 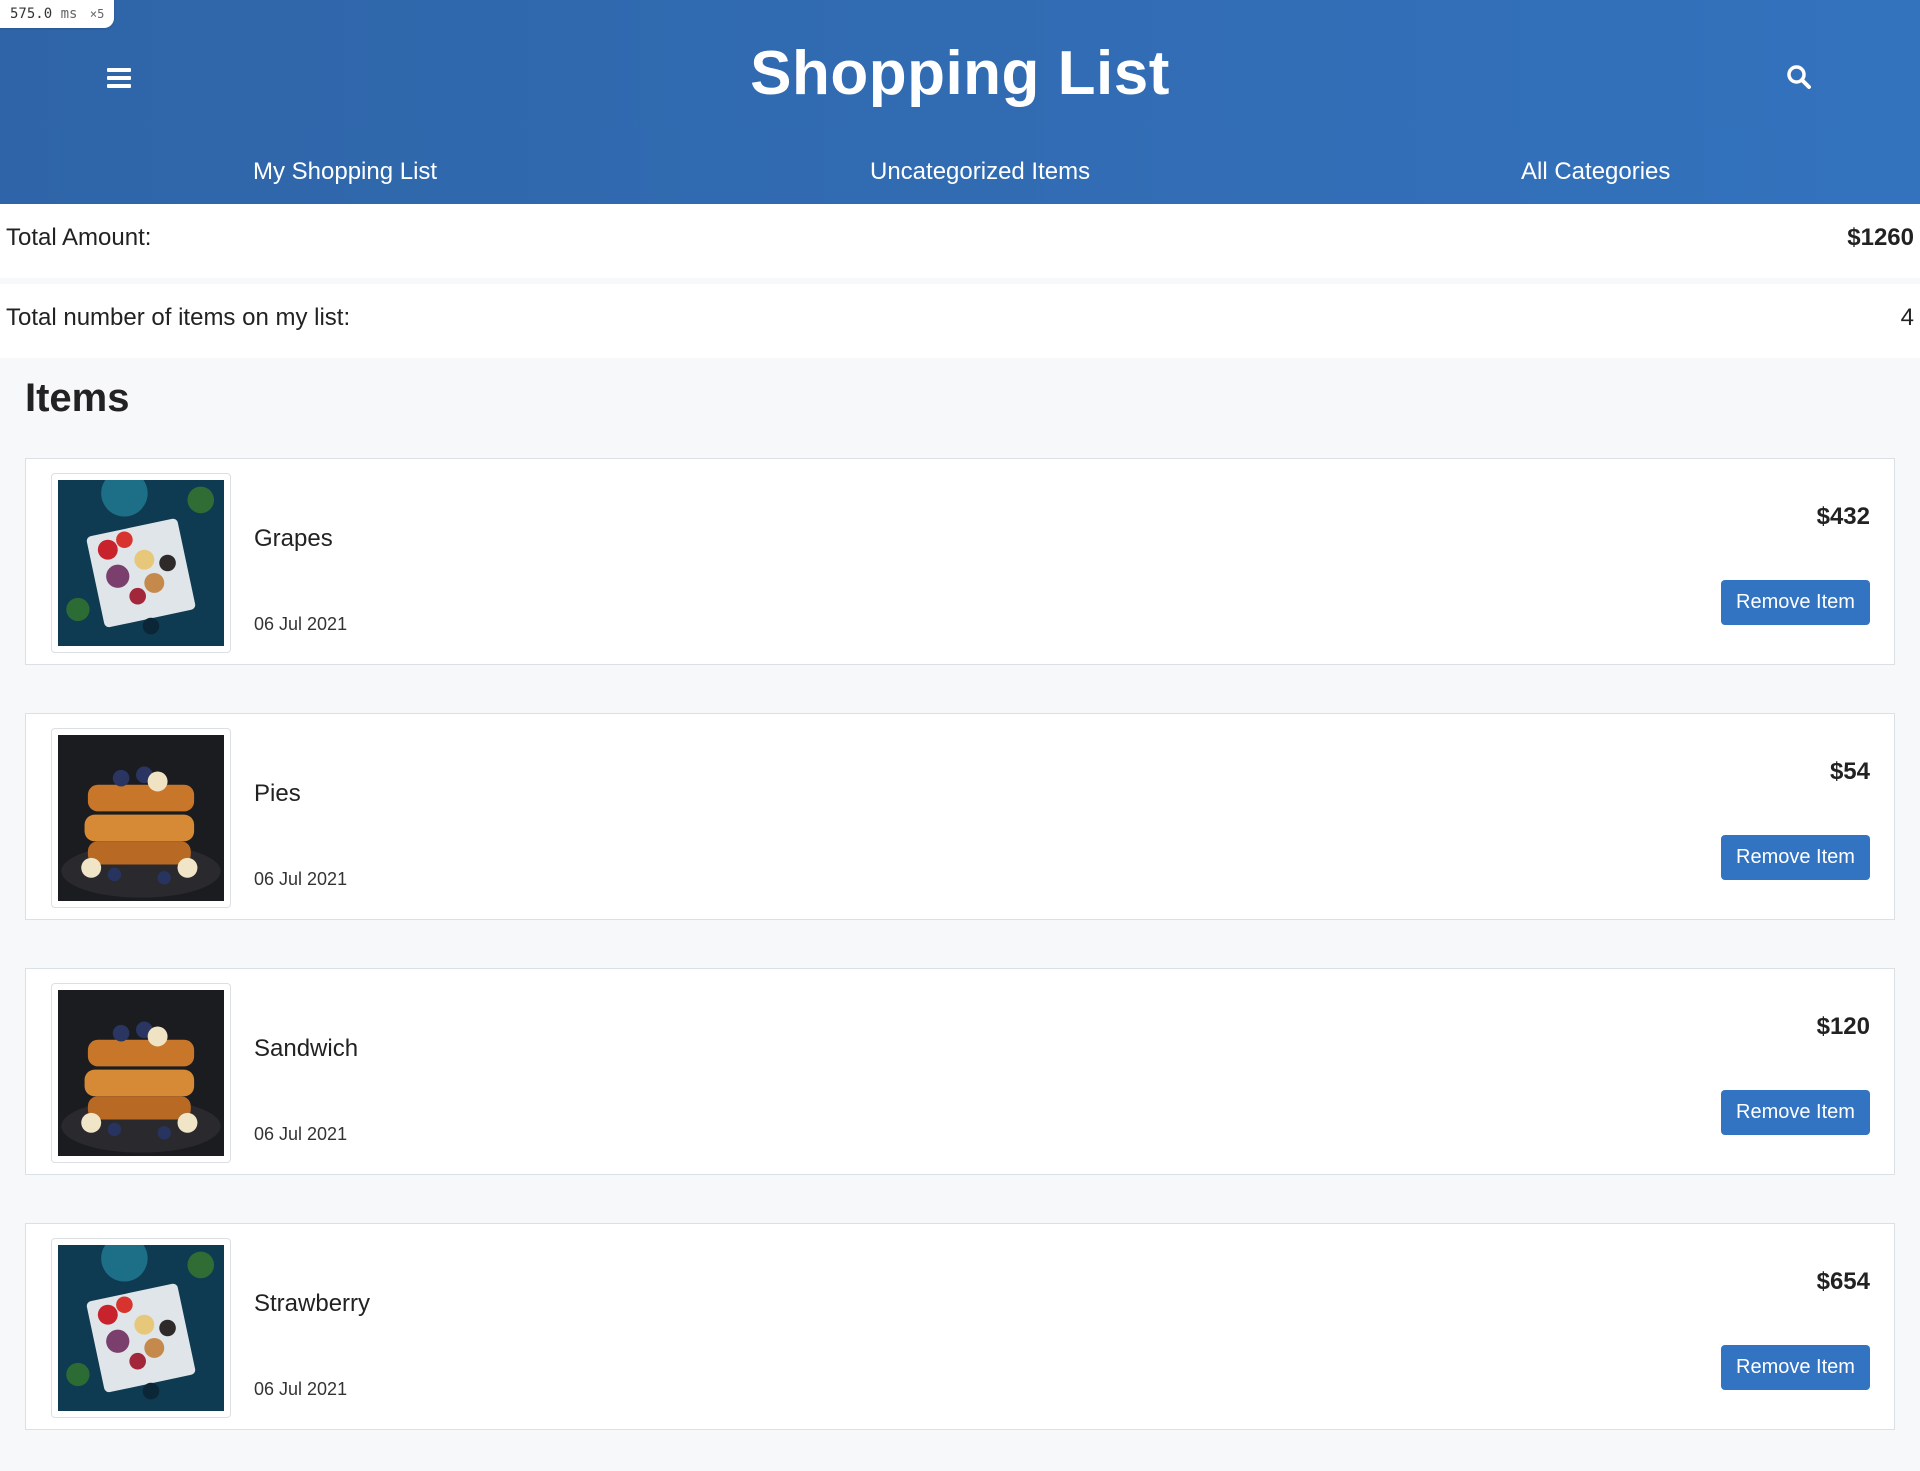 I want to click on item-name: Pies, so click(x=277, y=793).